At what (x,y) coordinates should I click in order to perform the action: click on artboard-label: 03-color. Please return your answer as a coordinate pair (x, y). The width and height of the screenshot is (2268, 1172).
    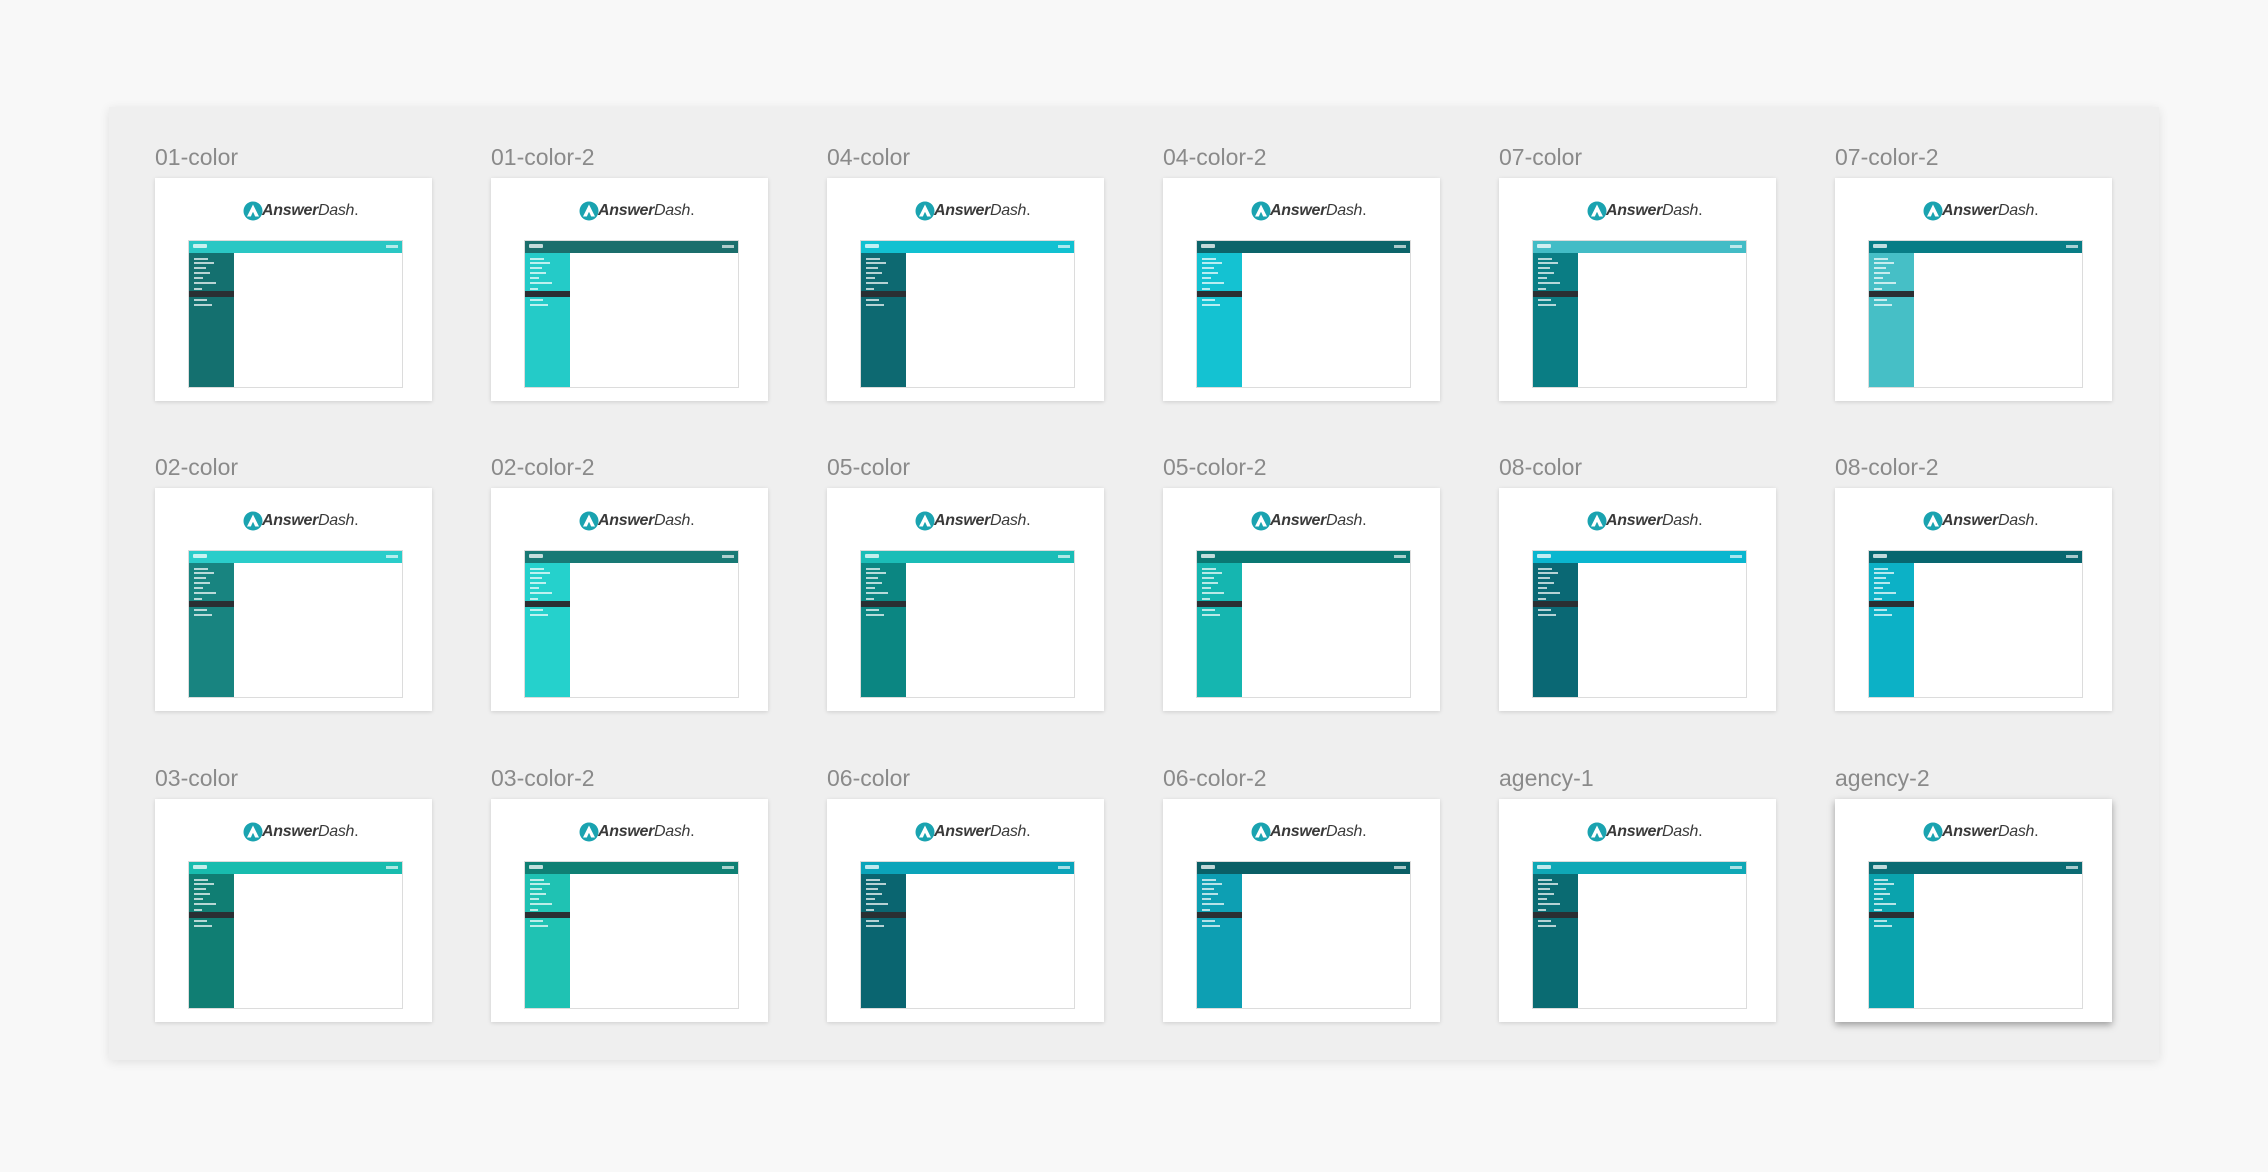
    Looking at the image, I should click on (196, 778).